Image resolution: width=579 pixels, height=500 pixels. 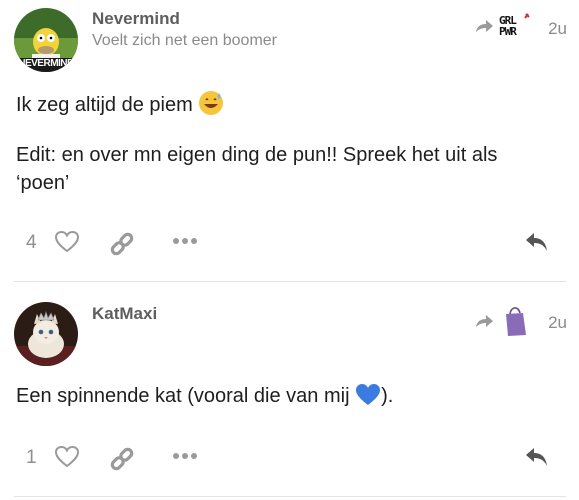 I want to click on post-paragraph: Een spinnende kat (vooral die van mij )., so click(x=286, y=396).